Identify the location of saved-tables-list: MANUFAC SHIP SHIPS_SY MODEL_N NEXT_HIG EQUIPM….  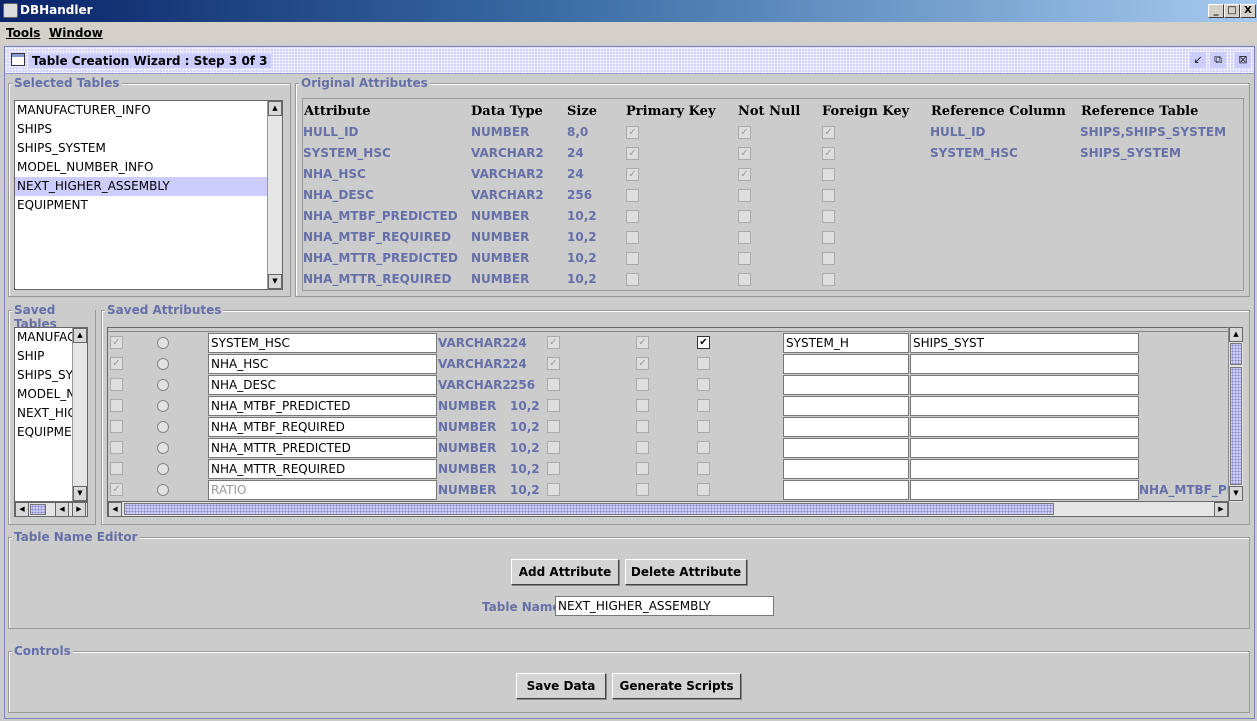
(51, 414).